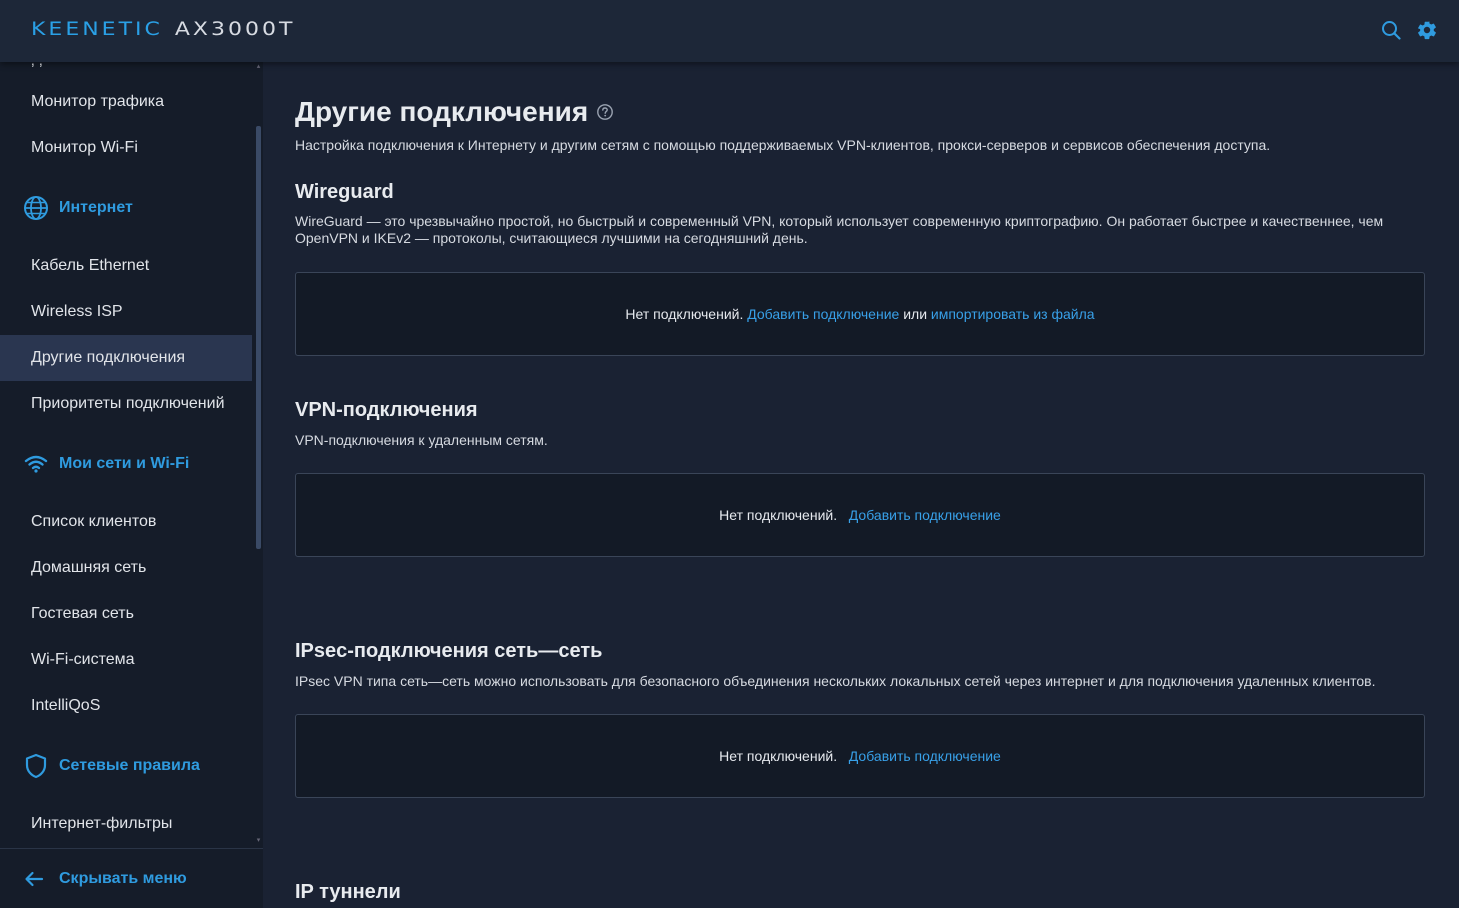 The width and height of the screenshot is (1459, 908). Describe the element at coordinates (96, 207) in the screenshot. I see `sidebar-section-label: Интернет` at that location.